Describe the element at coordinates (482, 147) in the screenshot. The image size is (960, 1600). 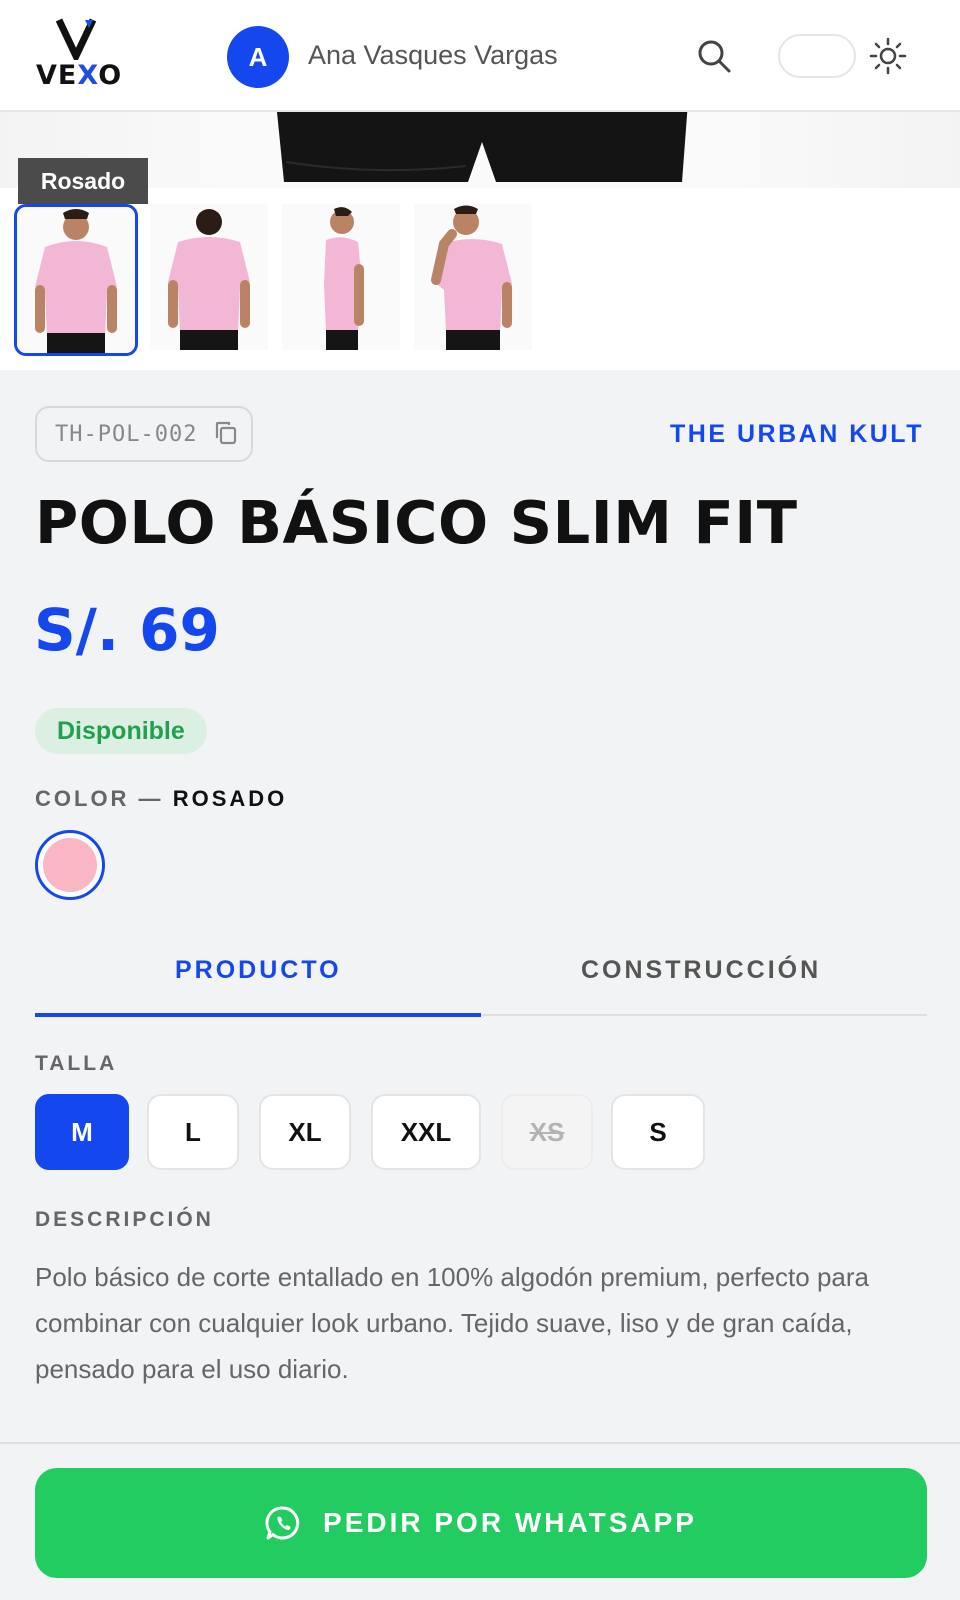
I see `pants-image` at that location.